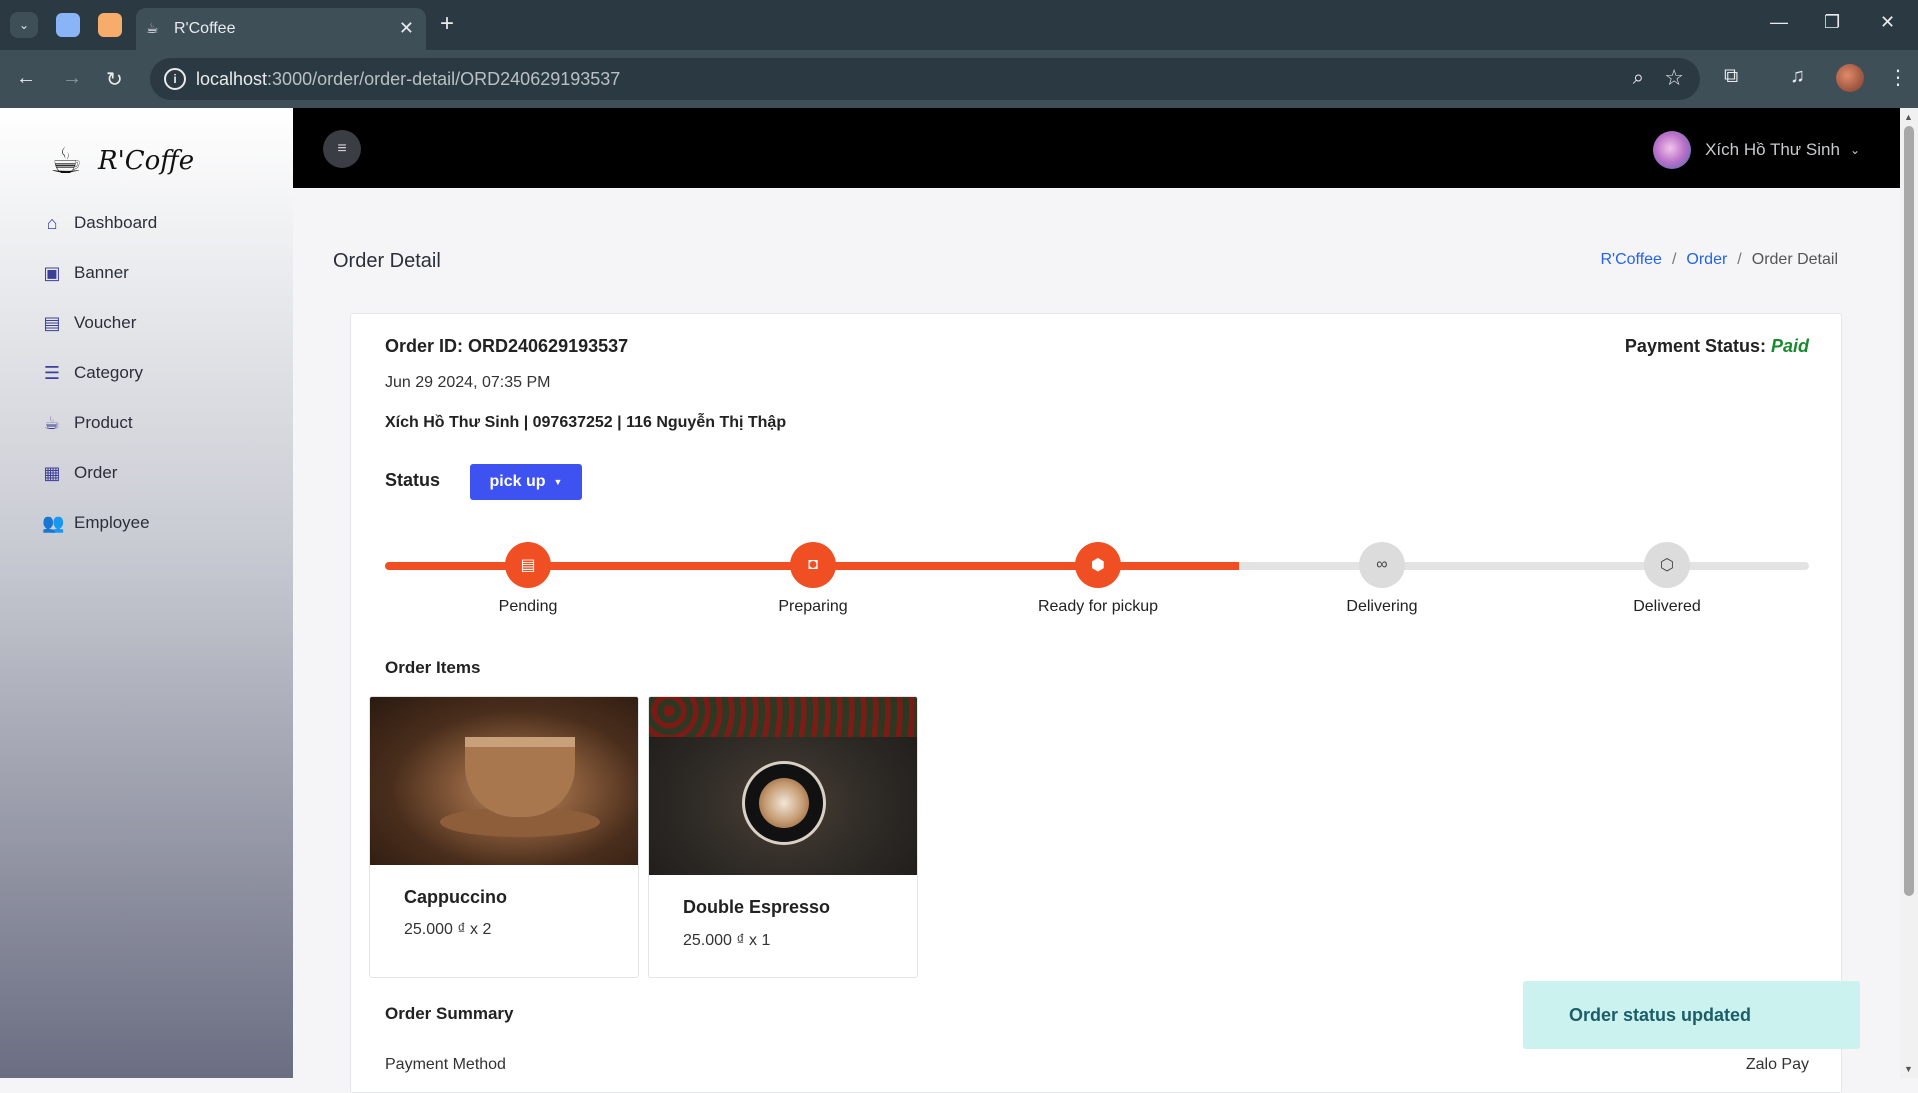  I want to click on sidebar-item-banner: ▣ Banner, so click(146, 273).